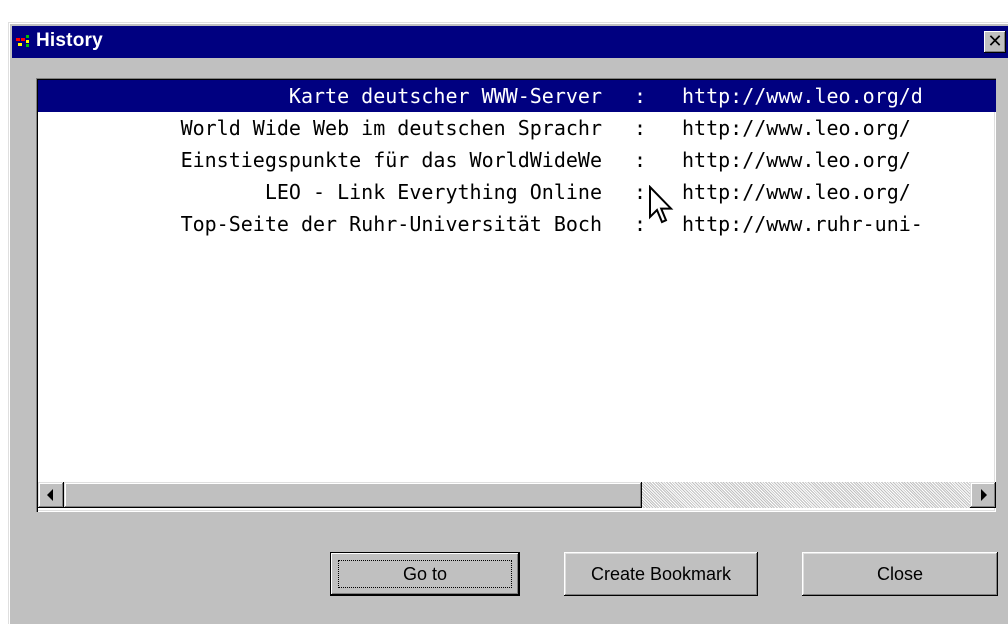 The image size is (1008, 624). I want to click on title-bar: History ✕, so click(510, 42).